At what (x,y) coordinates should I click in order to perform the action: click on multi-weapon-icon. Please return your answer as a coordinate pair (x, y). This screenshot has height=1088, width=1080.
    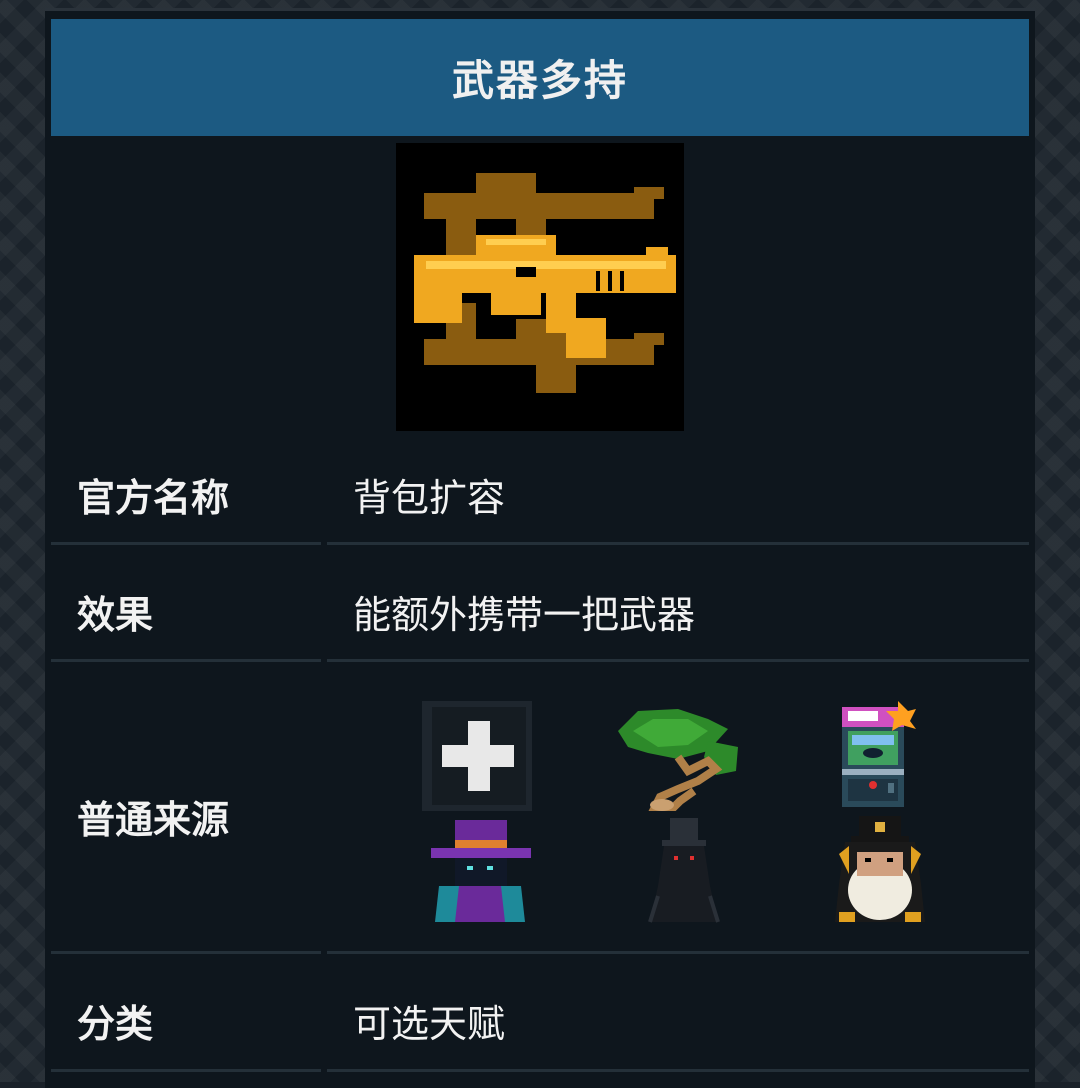
    Looking at the image, I should click on (540, 287).